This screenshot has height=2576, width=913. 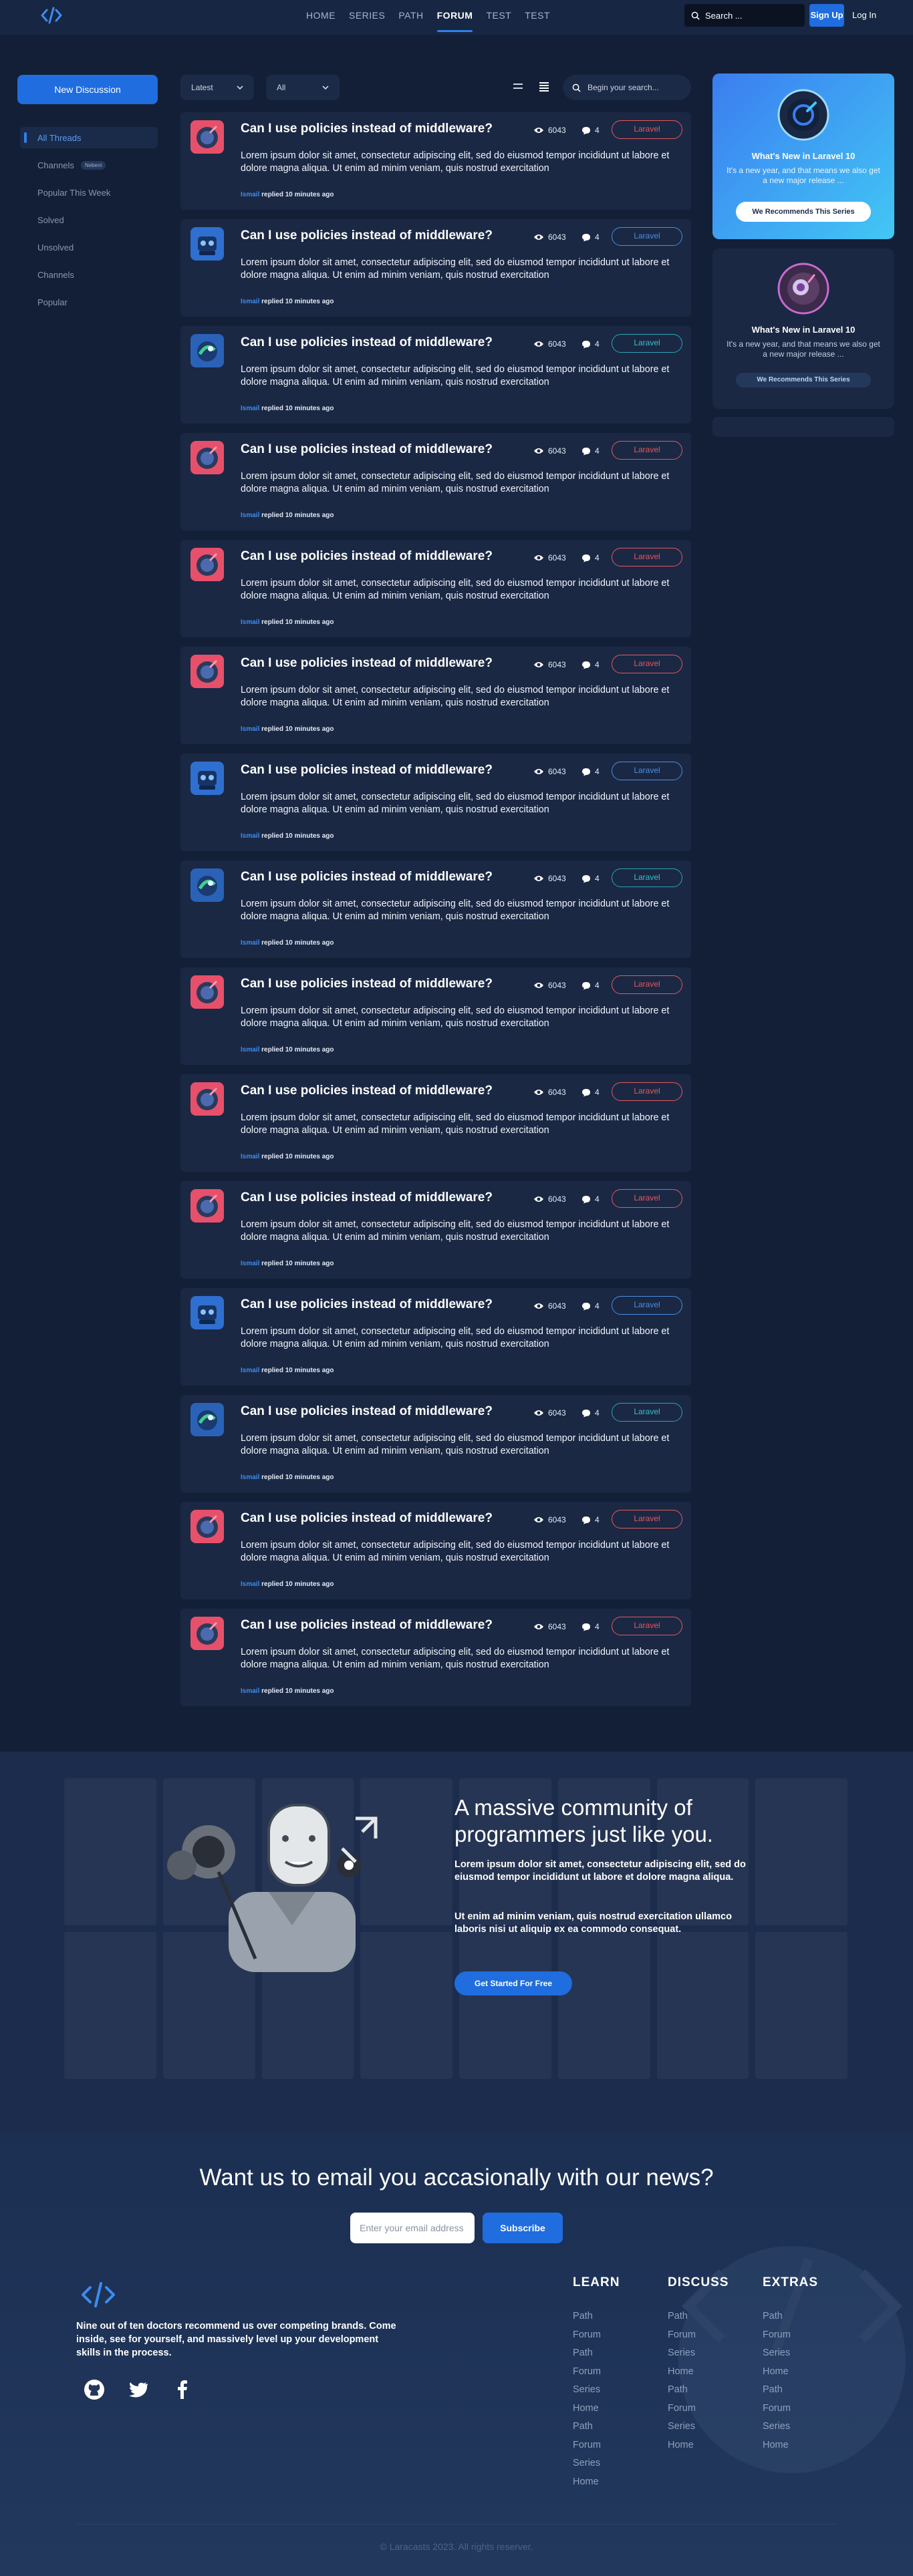 What do you see at coordinates (367, 17) in the screenshot?
I see `nav-link-series: SERIES` at bounding box center [367, 17].